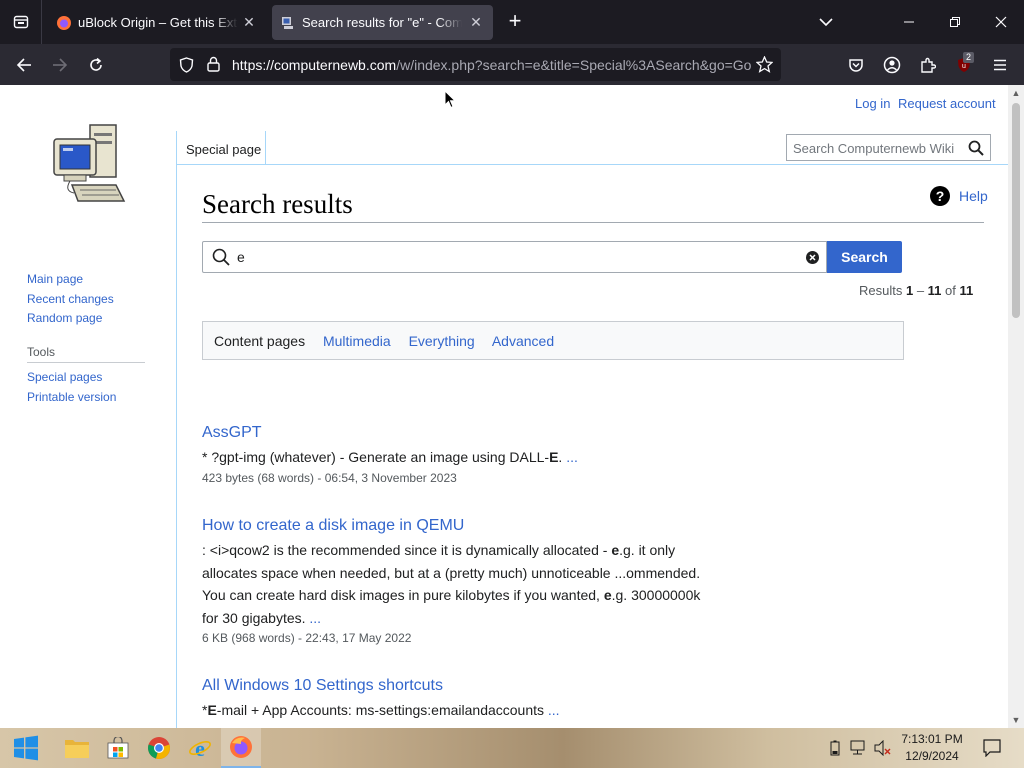 This screenshot has height=768, width=1024. I want to click on svg-text: e, so click(200, 748).